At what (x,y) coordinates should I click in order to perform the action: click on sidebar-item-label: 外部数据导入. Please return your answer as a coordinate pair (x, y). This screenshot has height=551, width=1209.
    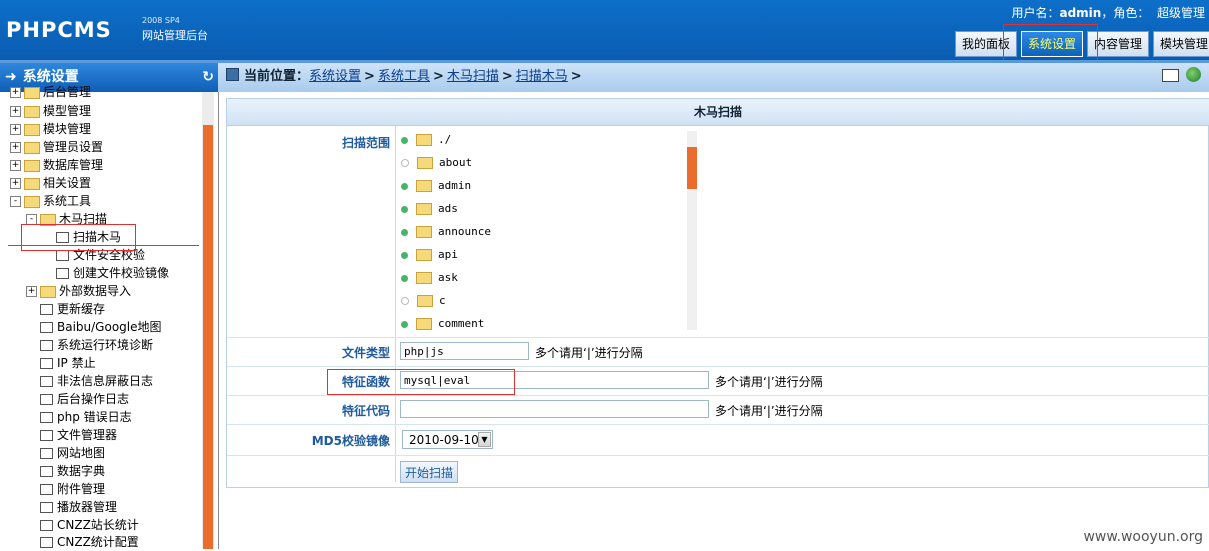
    Looking at the image, I should click on (95, 291).